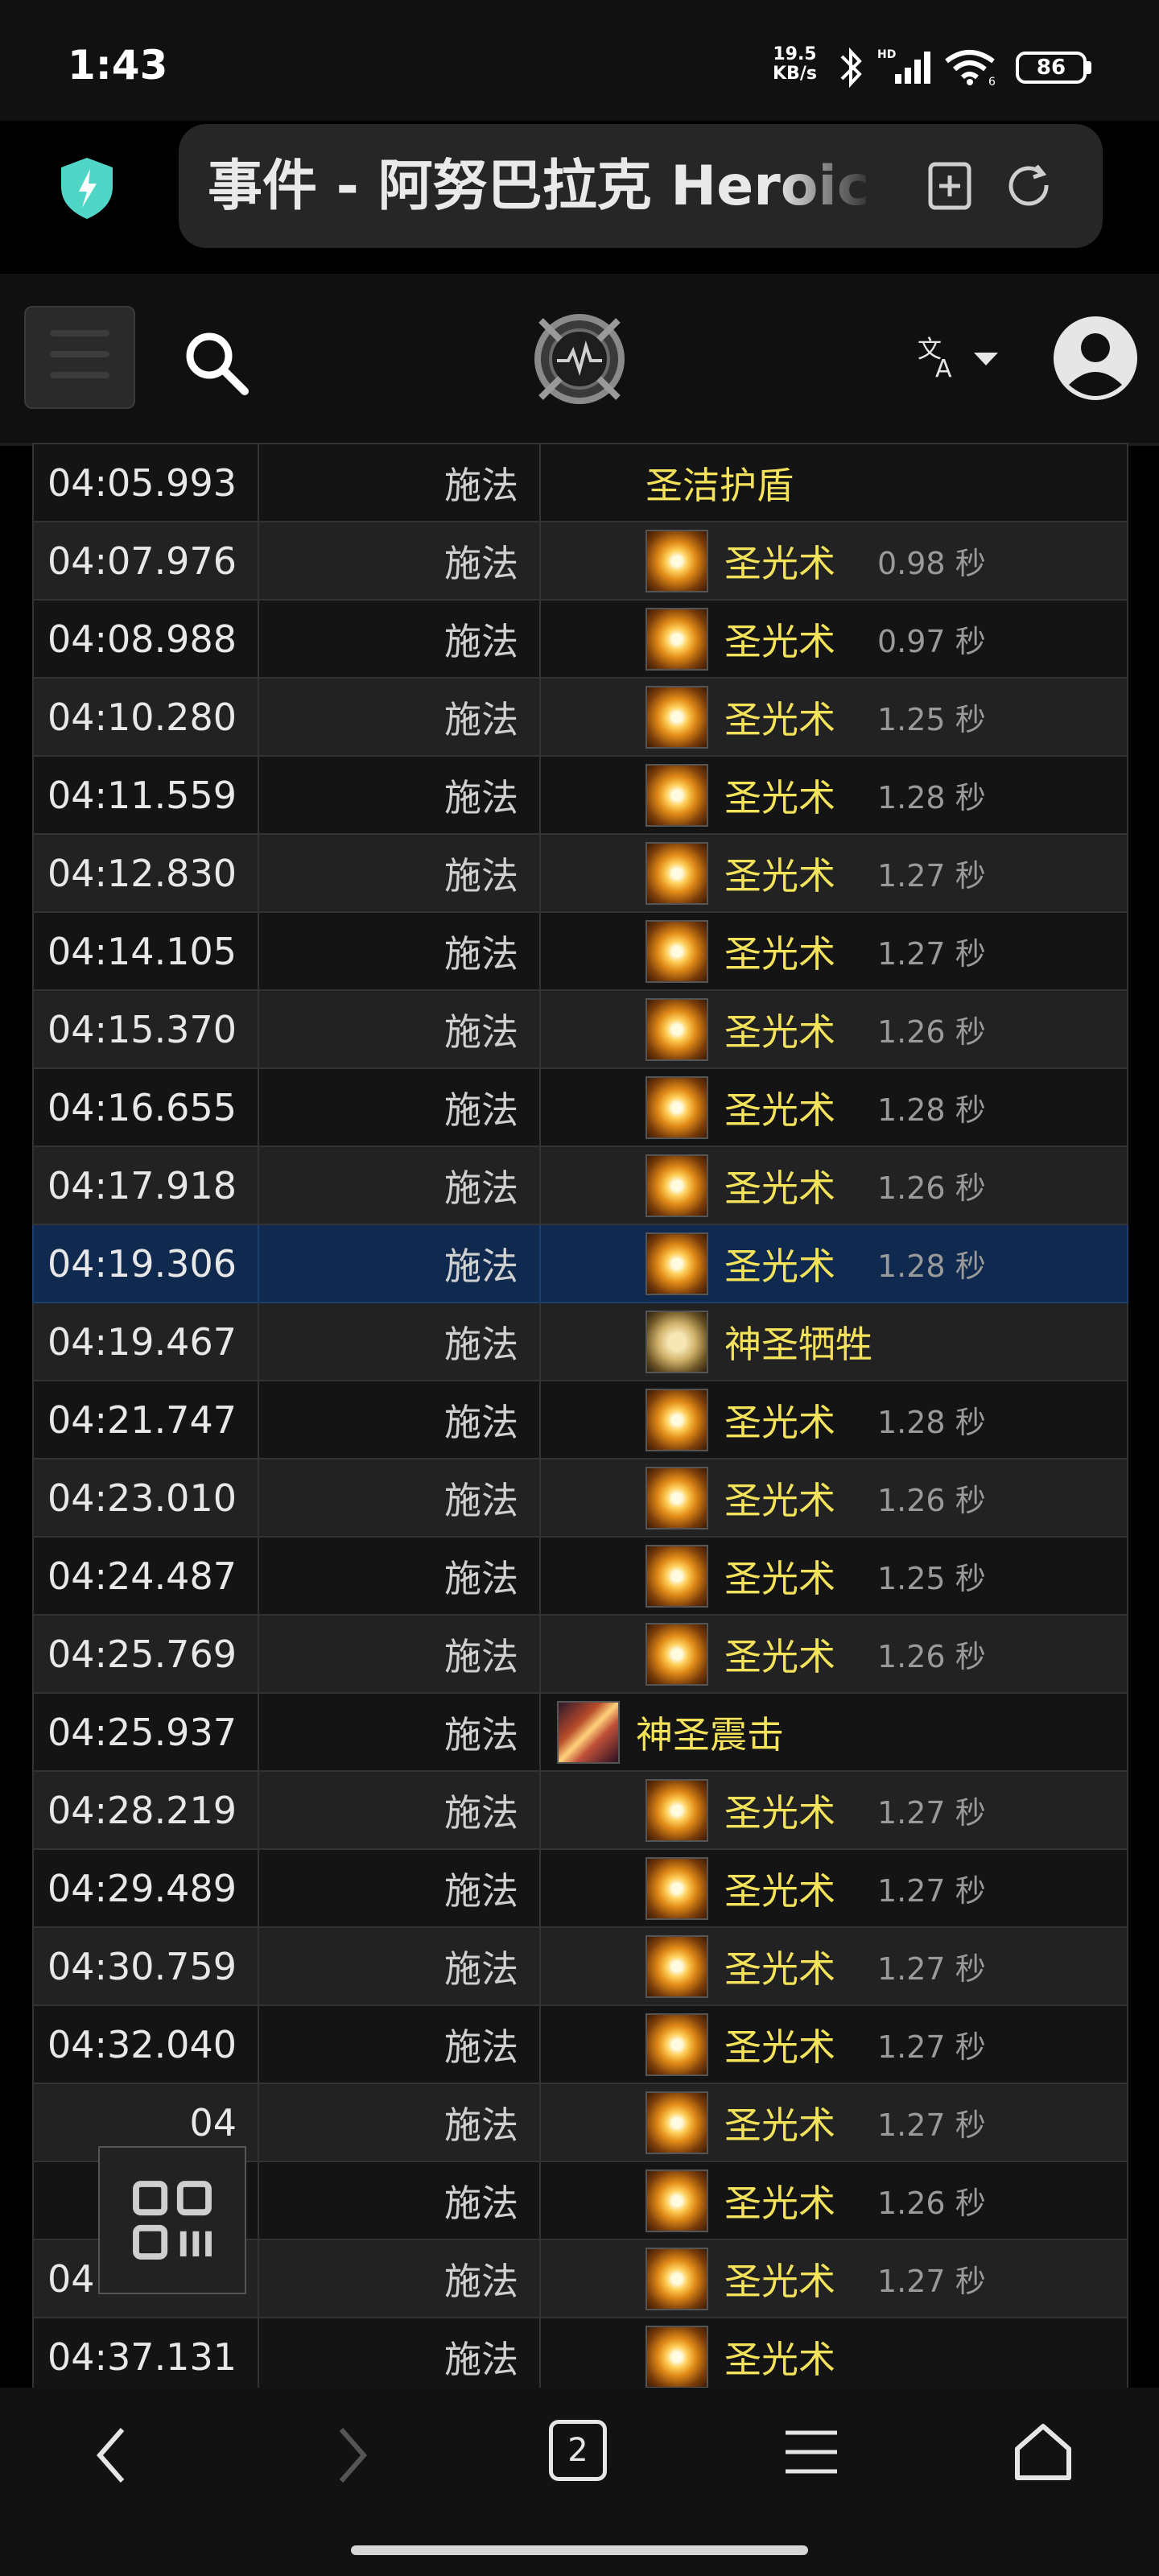  I want to click on ability: 圣光术 0.97 秒, so click(834, 638).